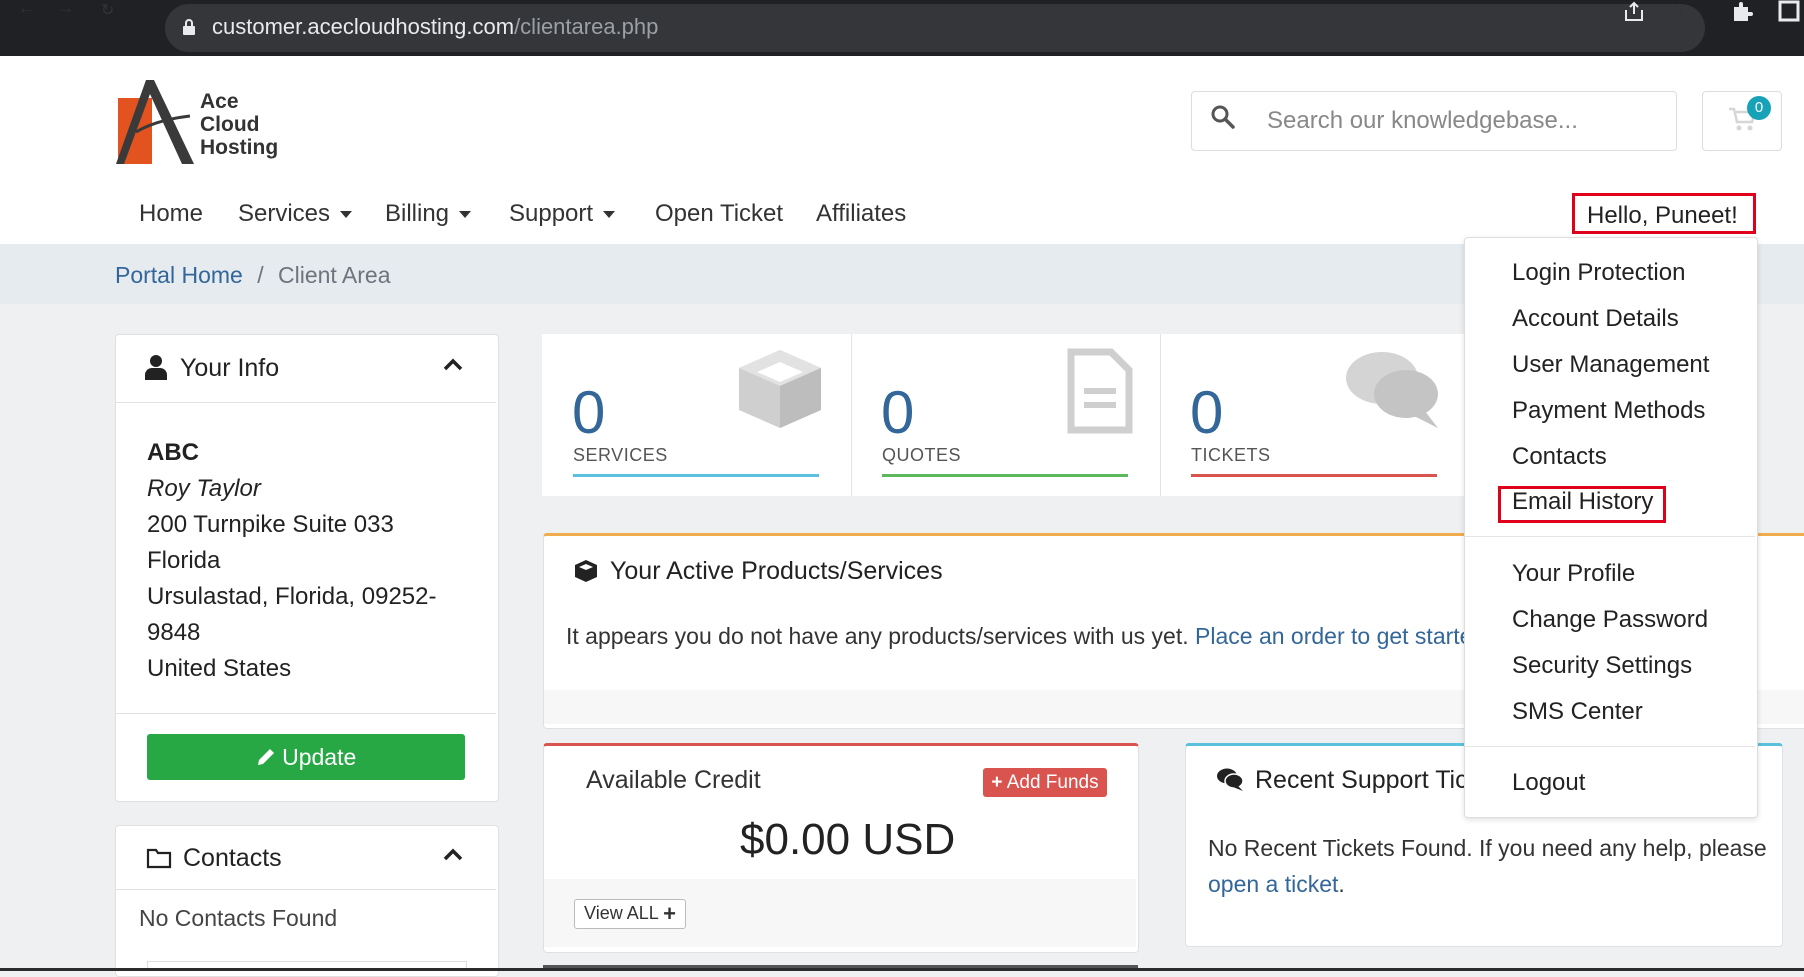 The height and width of the screenshot is (977, 1804). I want to click on quotes-count: 0, so click(898, 412).